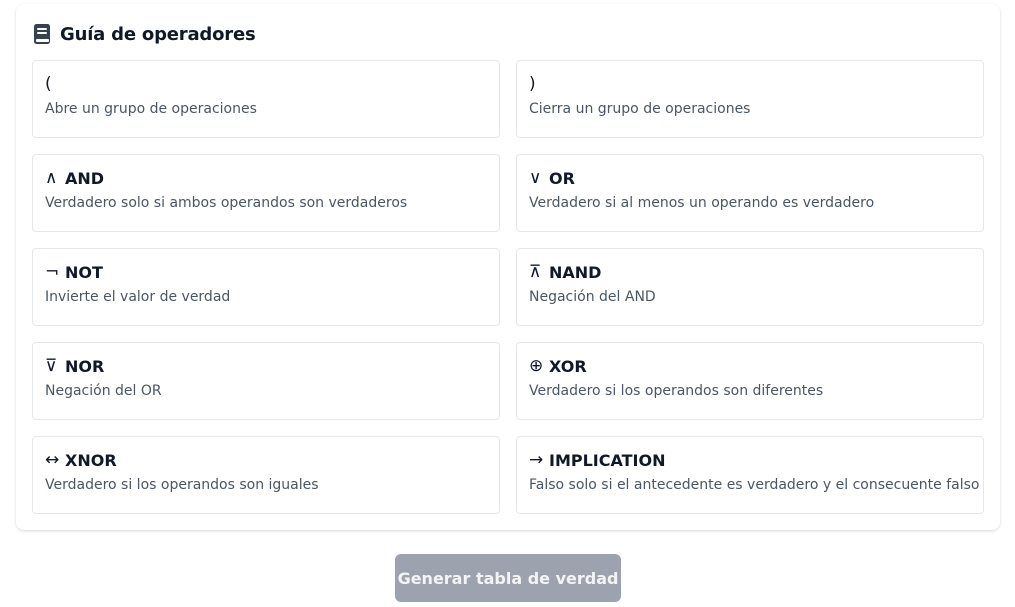 Image resolution: width=1015 pixels, height=607 pixels. Describe the element at coordinates (51, 178) in the screenshot. I see `operator-symbol: ∧` at that location.